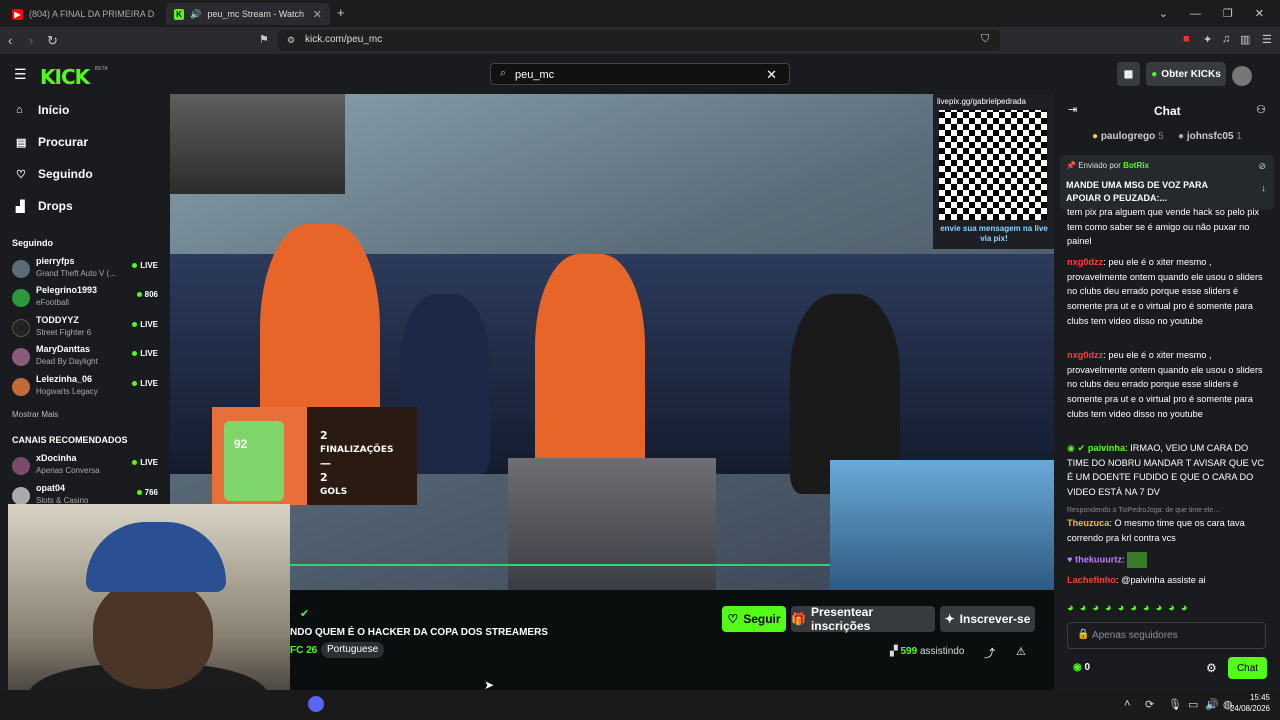 This screenshot has width=1280, height=720. Describe the element at coordinates (196, 13) in the screenshot. I see `speaker-icon: 🔊` at that location.